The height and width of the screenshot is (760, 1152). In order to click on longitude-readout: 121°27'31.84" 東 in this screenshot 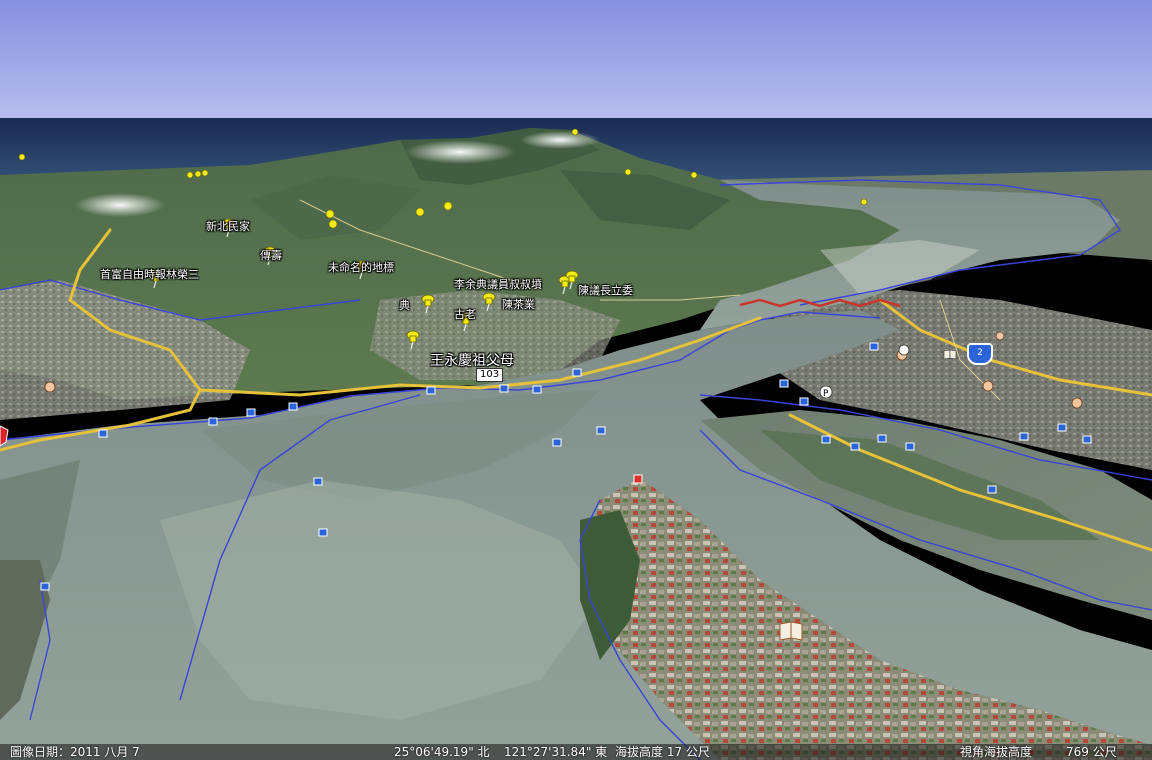, I will do `click(556, 752)`.